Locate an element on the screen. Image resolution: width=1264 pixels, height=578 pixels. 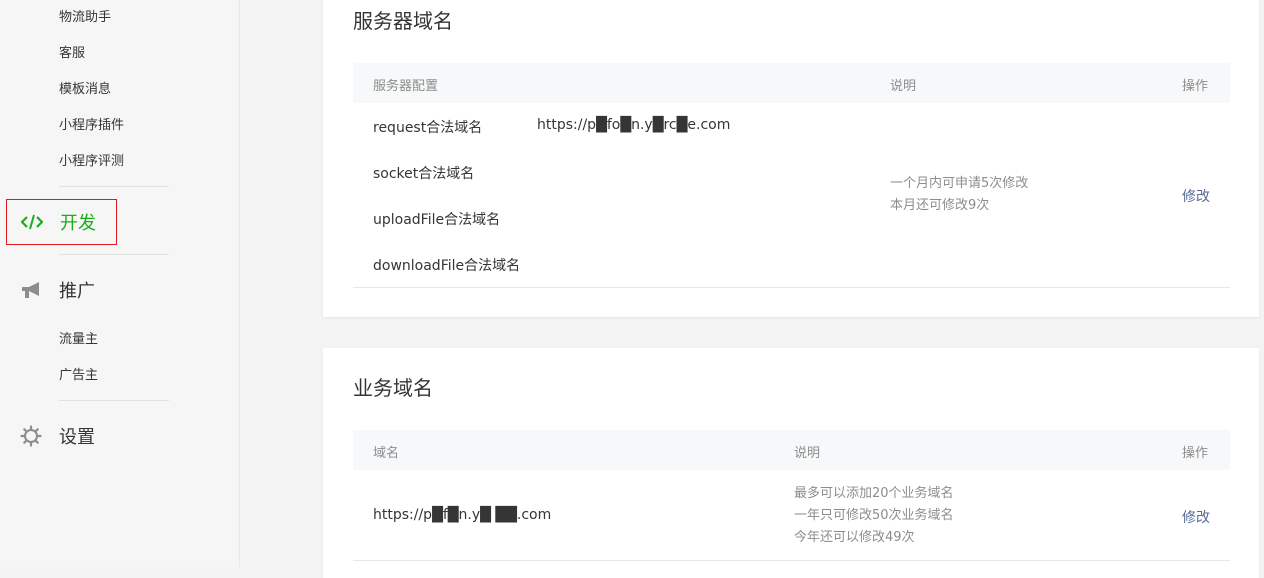
download-domain-label: downloadFile合法域名 is located at coordinates (447, 266).